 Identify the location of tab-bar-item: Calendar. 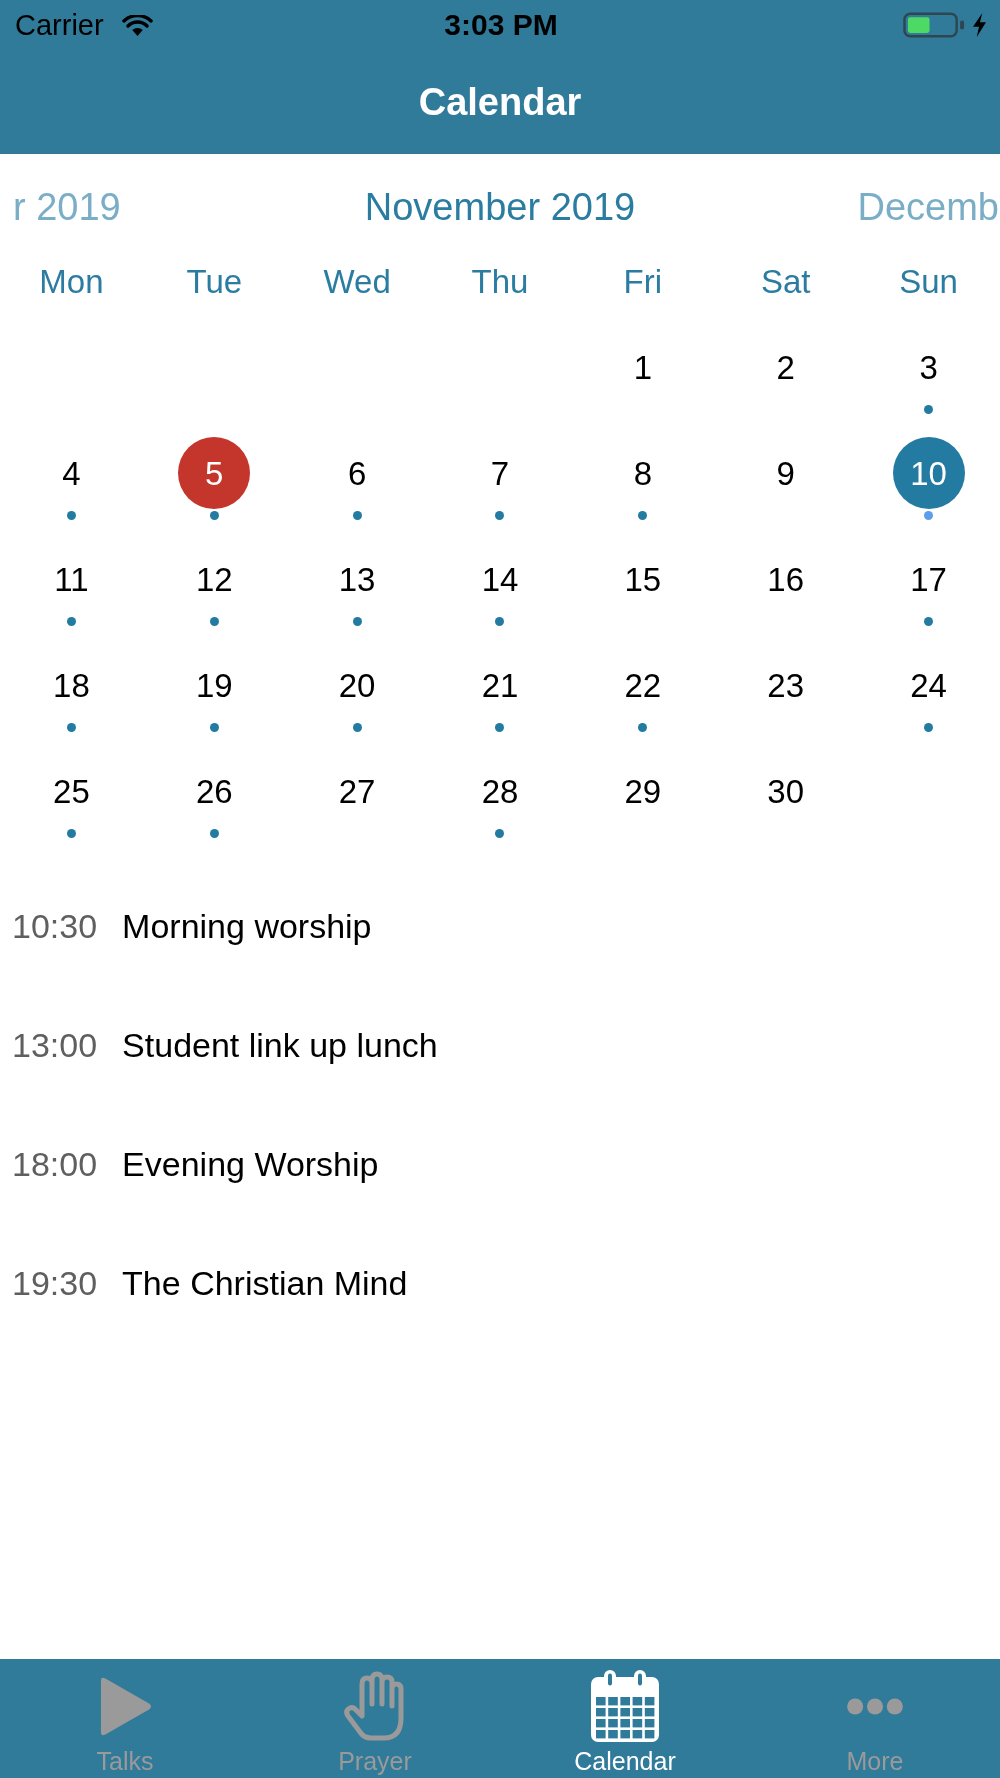
(625, 1717).